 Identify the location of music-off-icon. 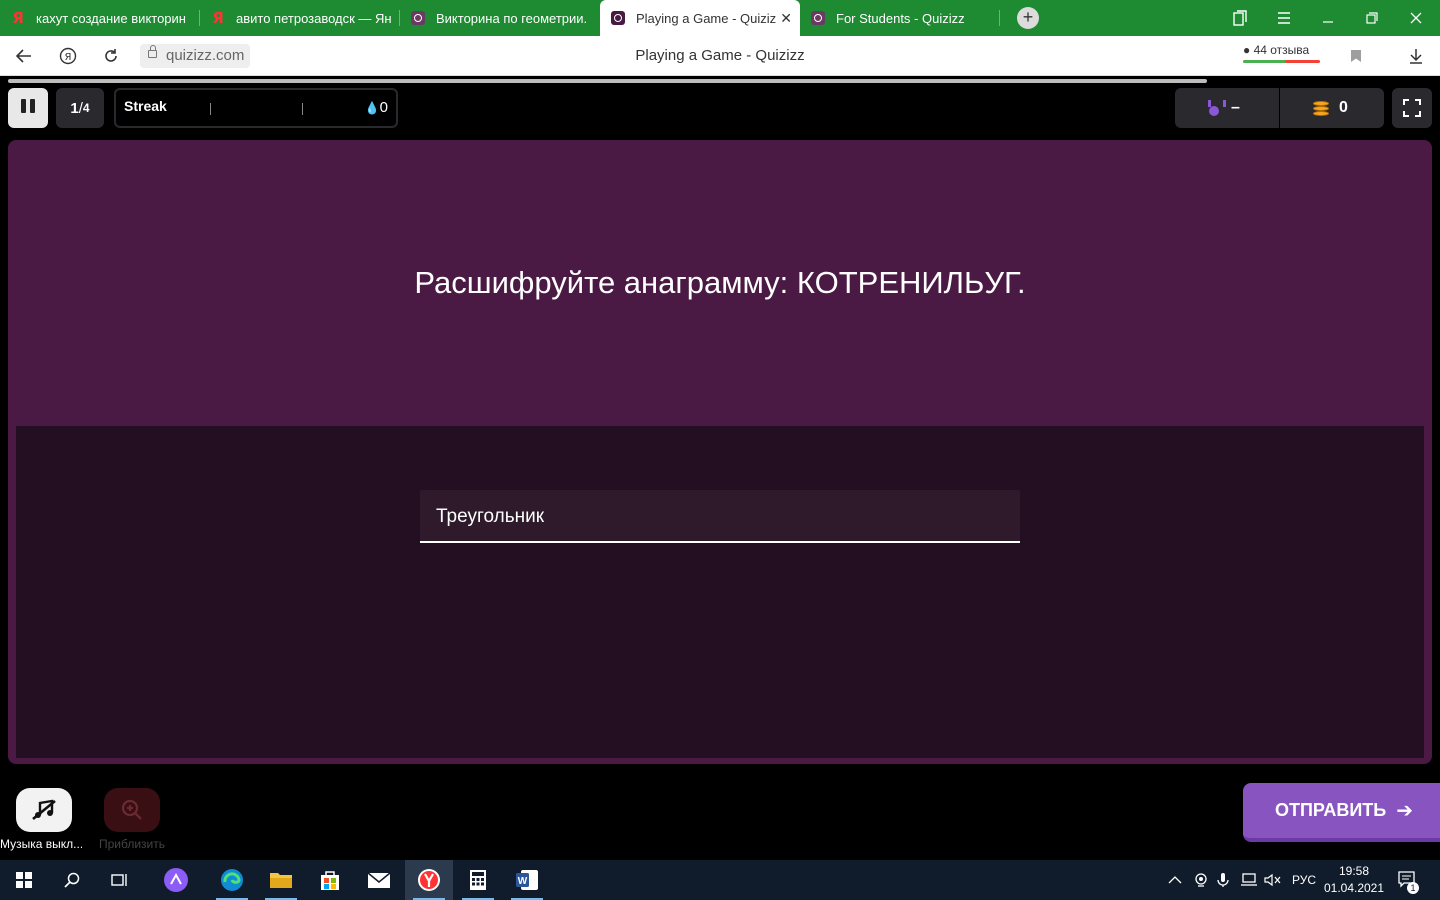
(44, 810).